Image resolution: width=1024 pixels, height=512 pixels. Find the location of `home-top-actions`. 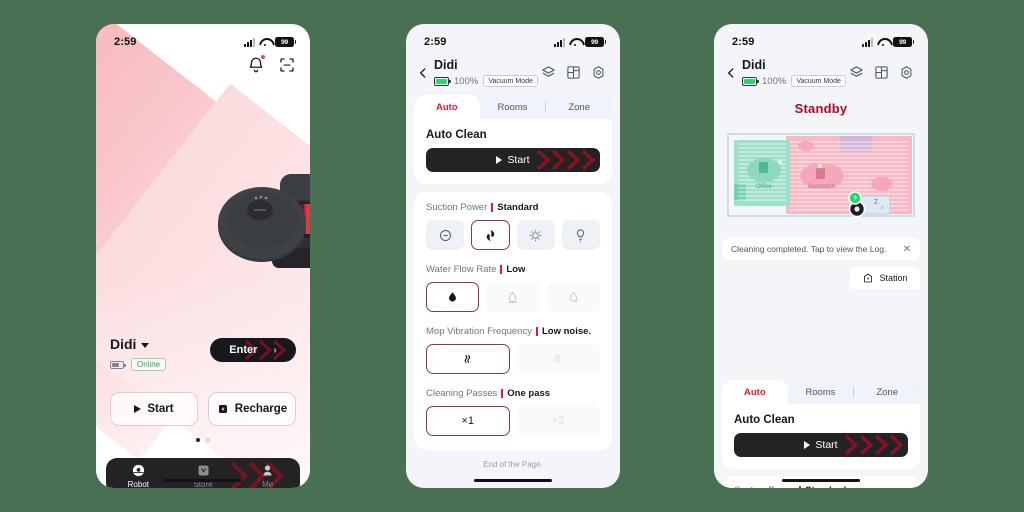

home-top-actions is located at coordinates (271, 64).